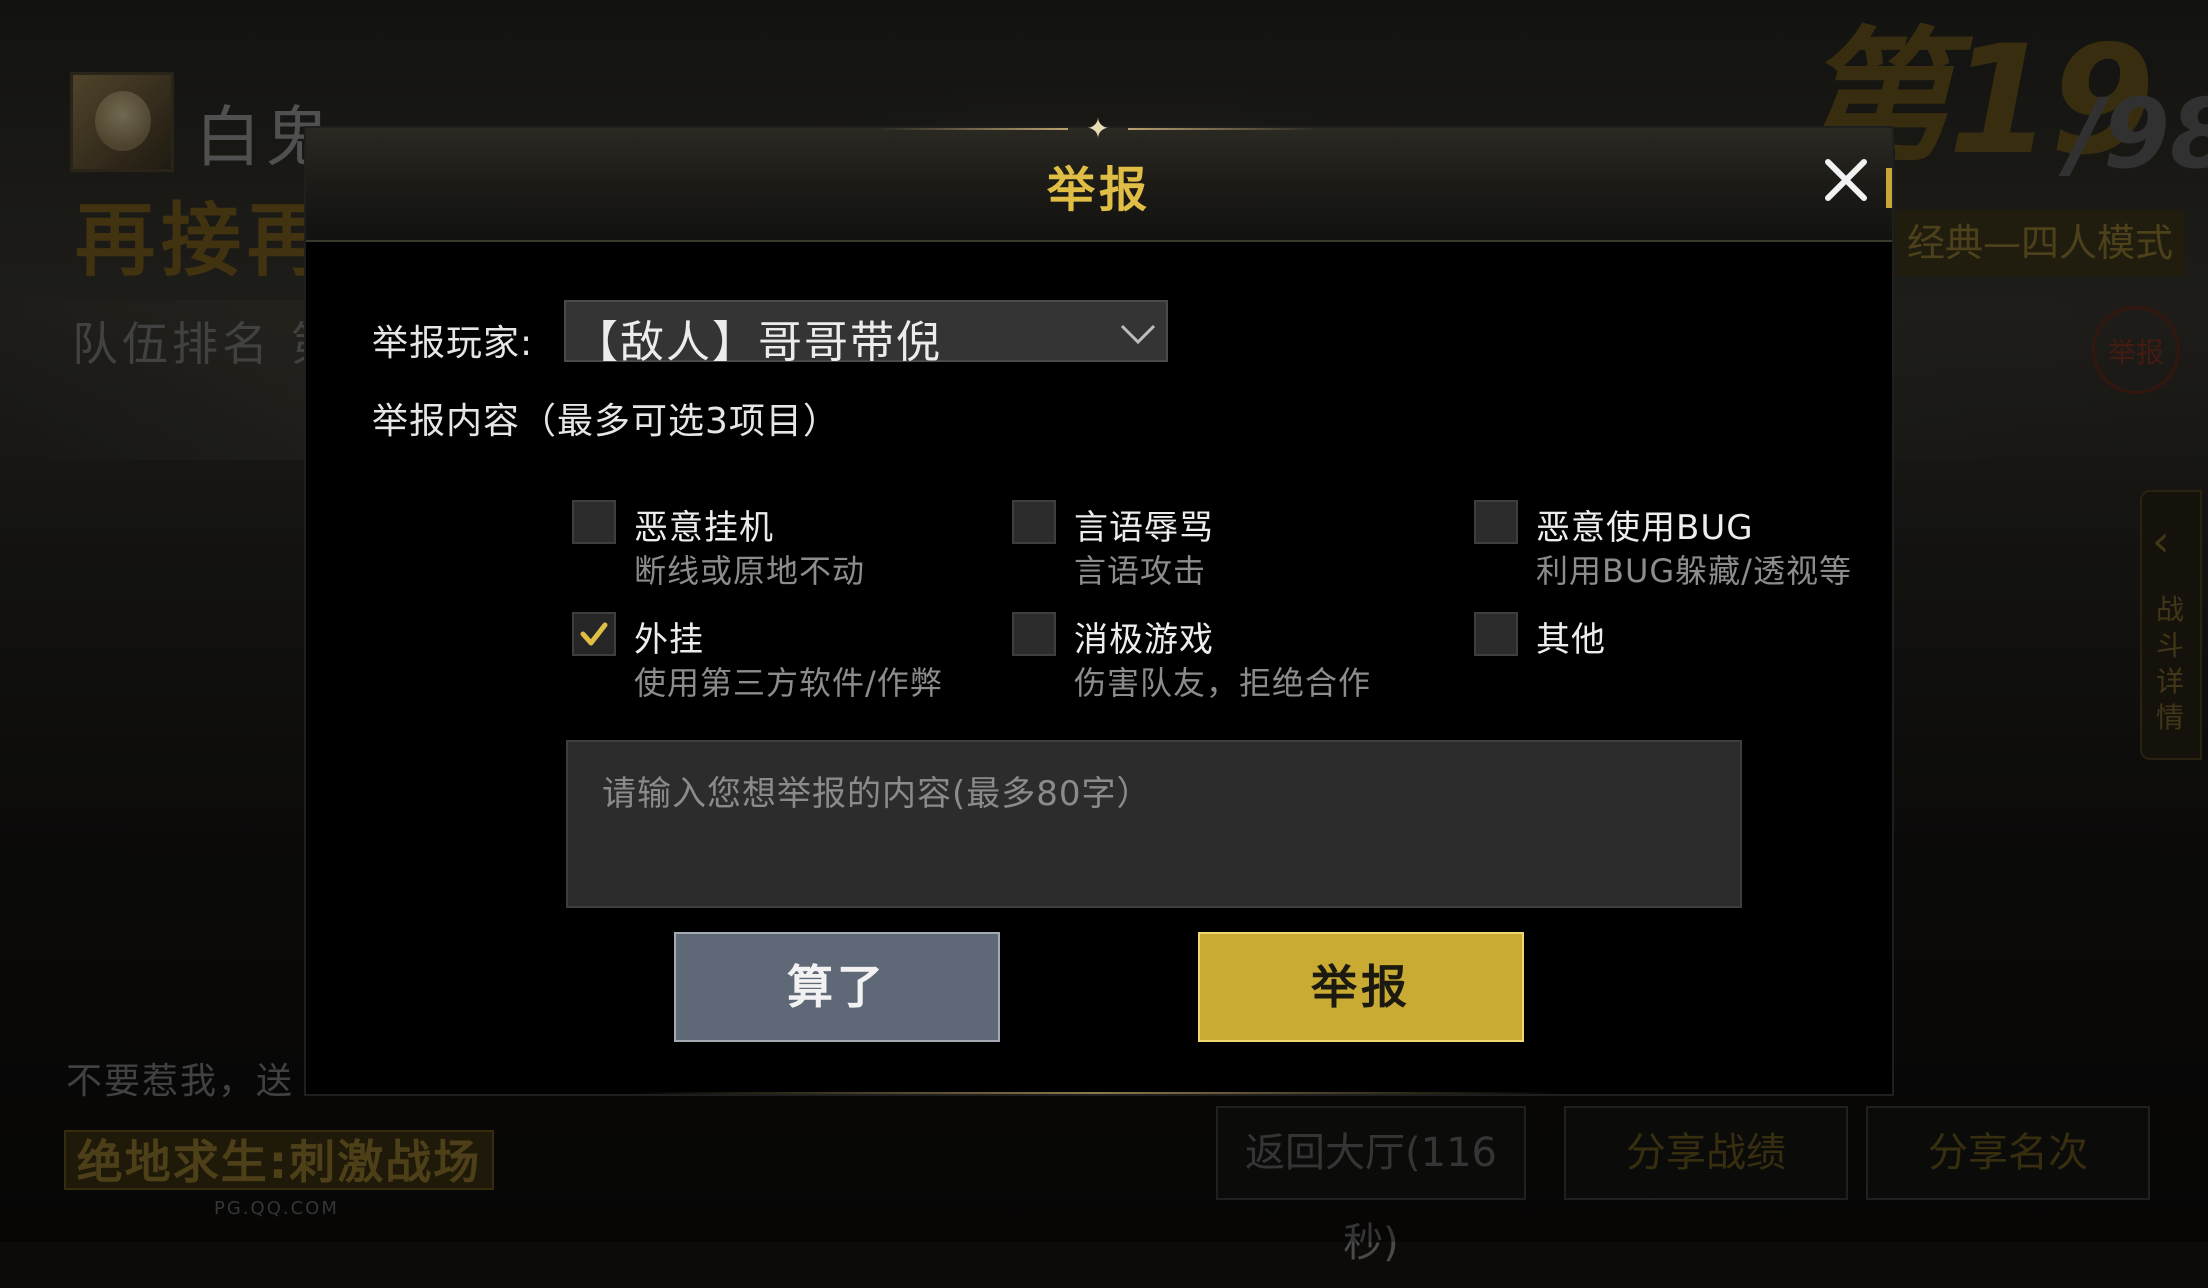 The height and width of the screenshot is (1288, 2208). Describe the element at coordinates (704, 528) in the screenshot. I see `option-title: 恶意挂机` at that location.